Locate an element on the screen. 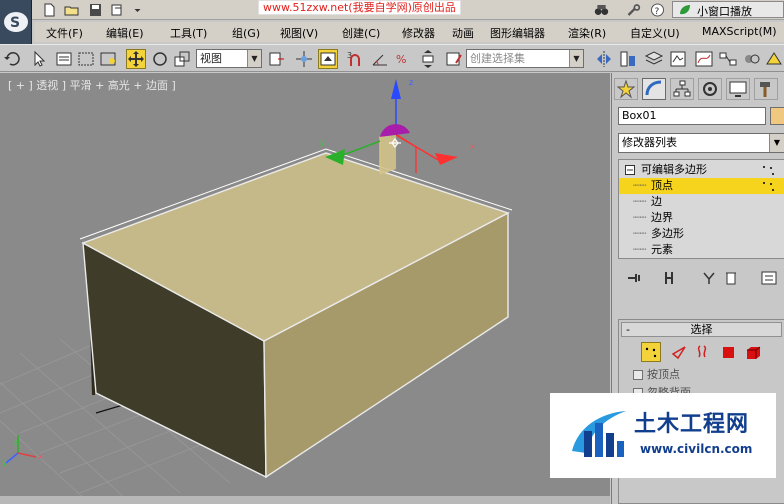 Image resolution: width=784 pixels, height=504 pixels. mirror-icon is located at coordinates (604, 59).